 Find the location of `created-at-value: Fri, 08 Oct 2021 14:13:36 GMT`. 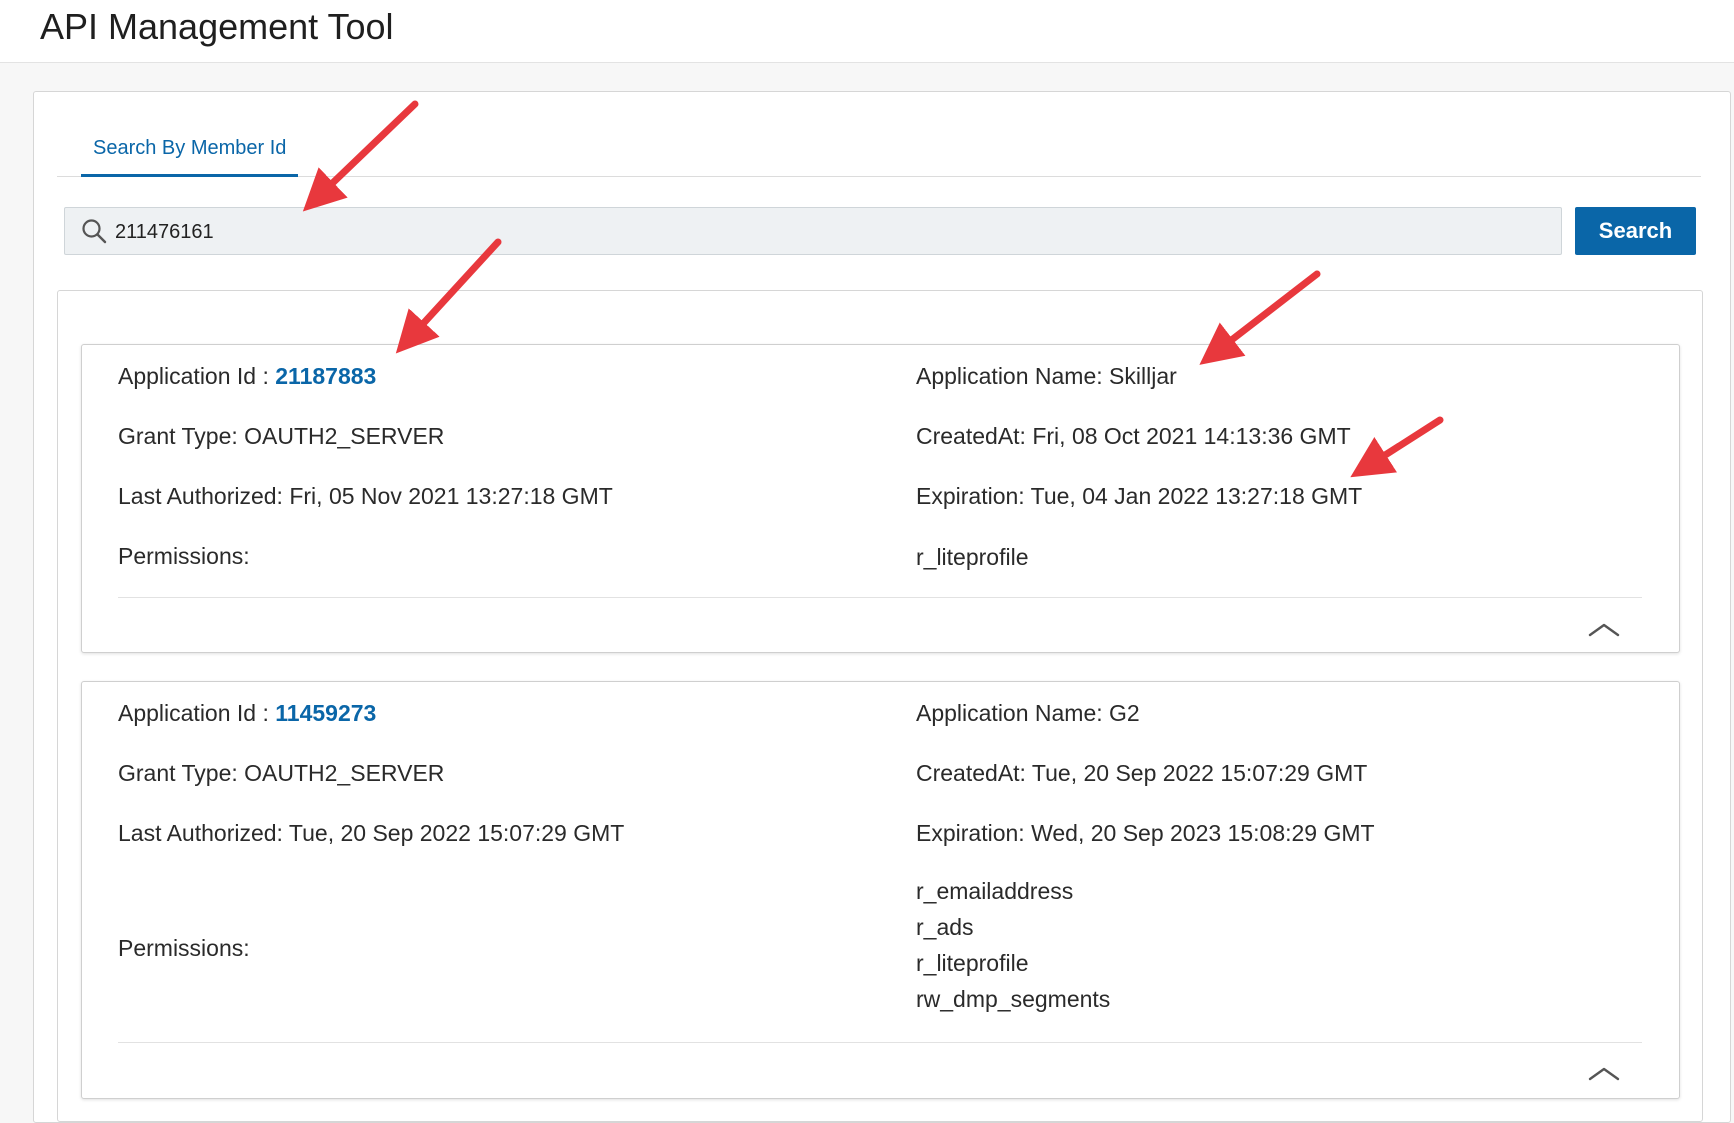

created-at-value: Fri, 08 Oct 2021 14:13:36 GMT is located at coordinates (1191, 436).